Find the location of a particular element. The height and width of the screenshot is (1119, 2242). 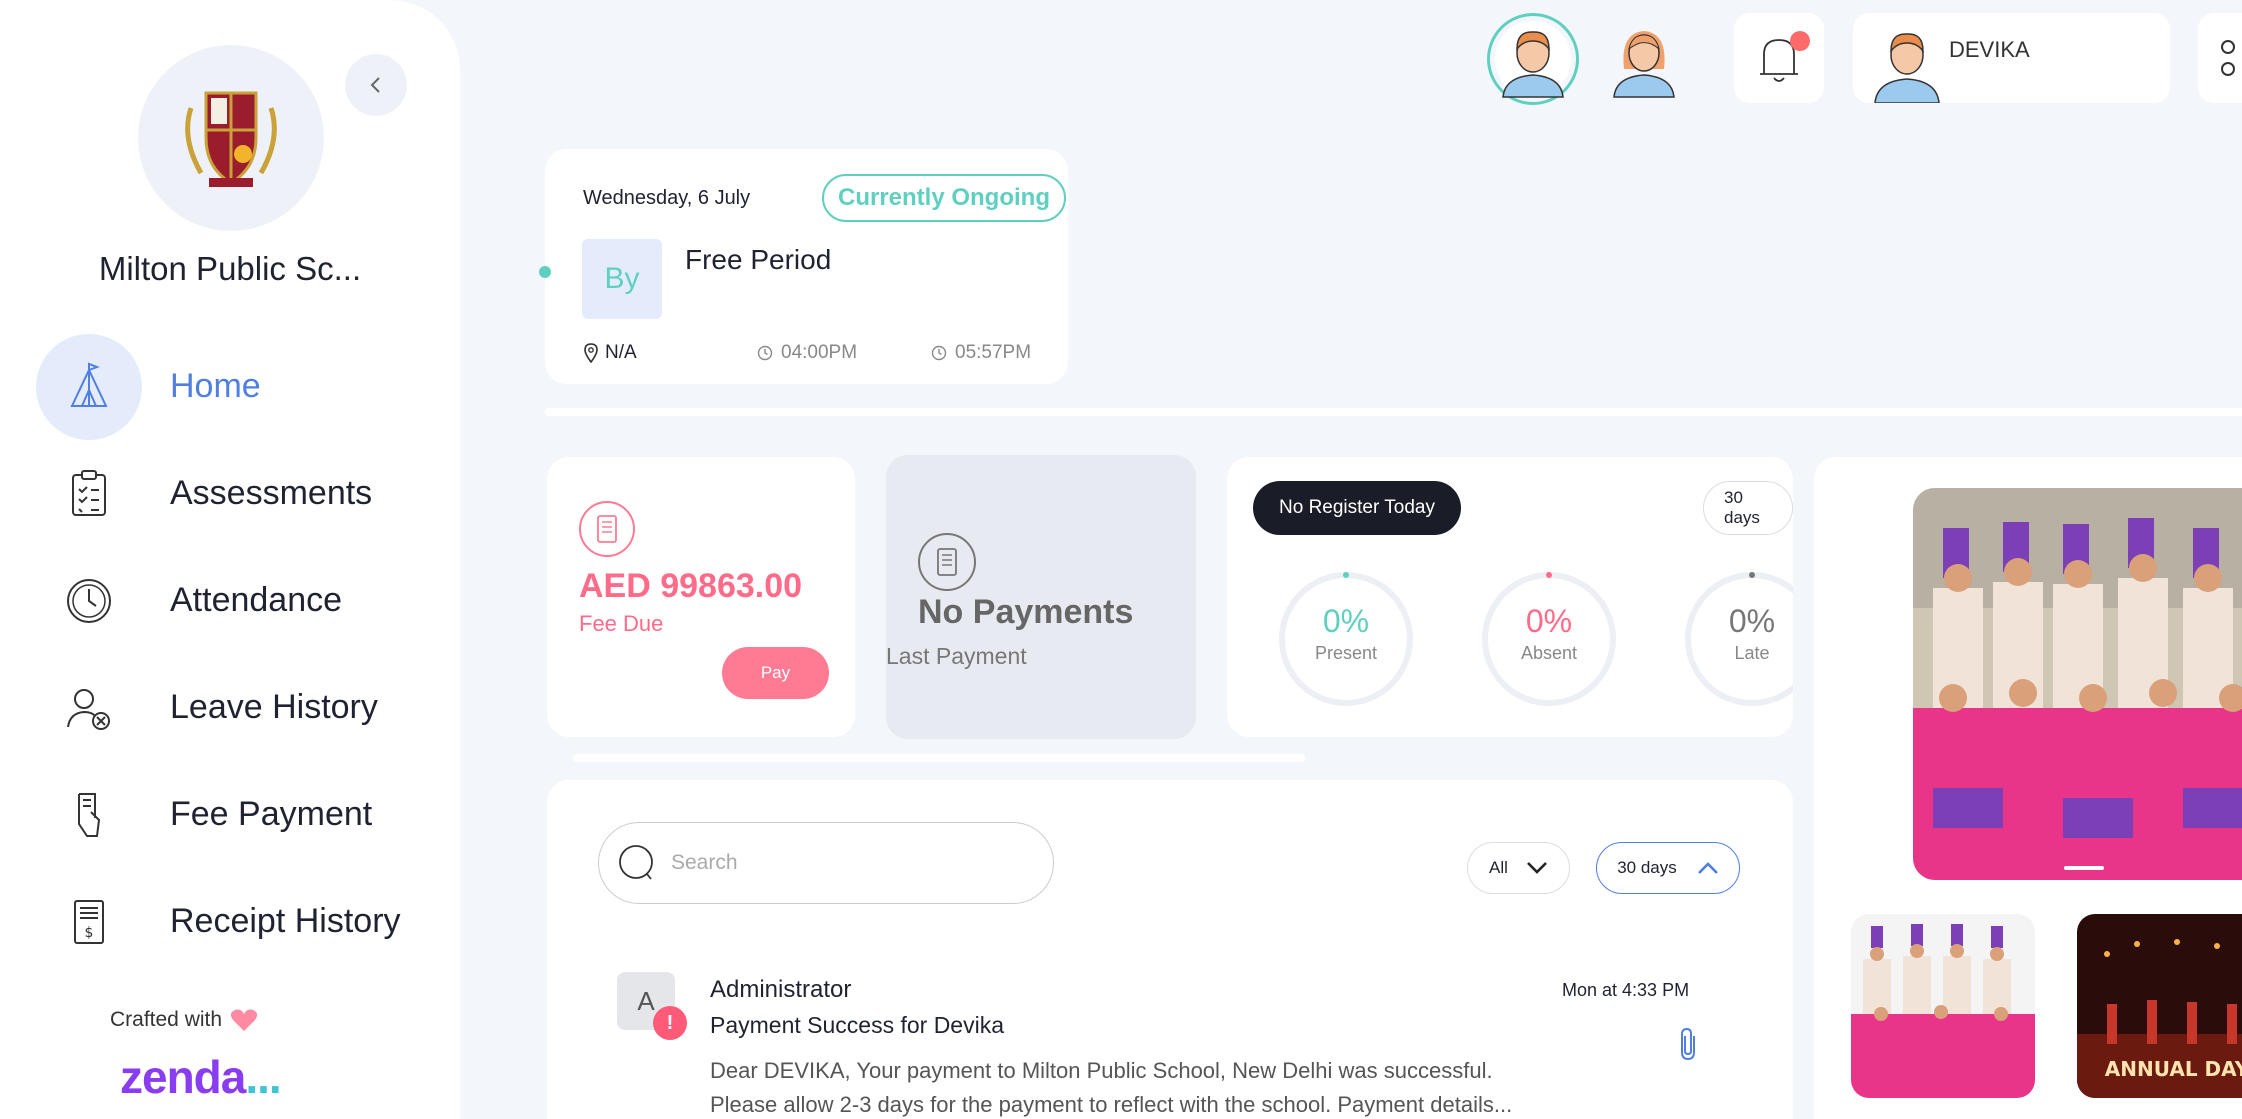

alert-badge: ! is located at coordinates (670, 1023).